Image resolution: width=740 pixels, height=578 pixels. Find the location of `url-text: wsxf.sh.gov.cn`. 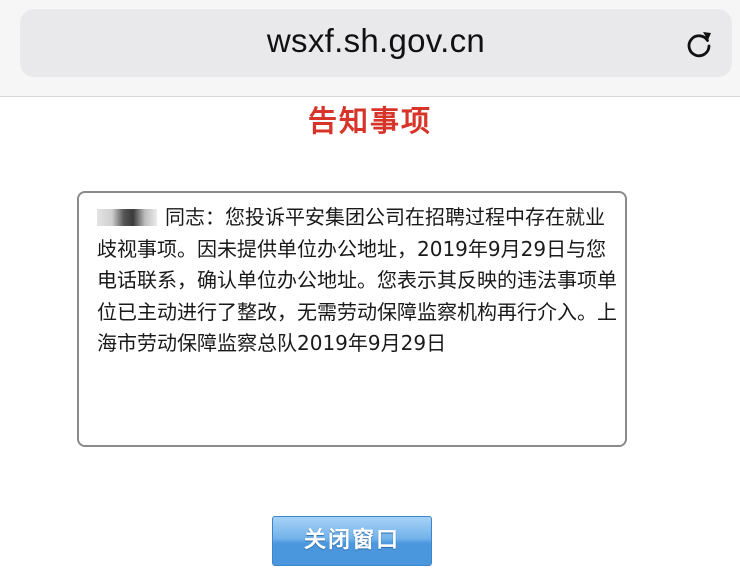

url-text: wsxf.sh.gov.cn is located at coordinates (376, 41).